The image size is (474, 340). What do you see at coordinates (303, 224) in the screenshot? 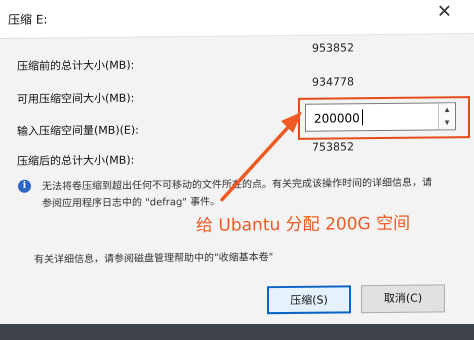
I see `annotation-text: 给 Ubantu 分配 200G 空间` at bounding box center [303, 224].